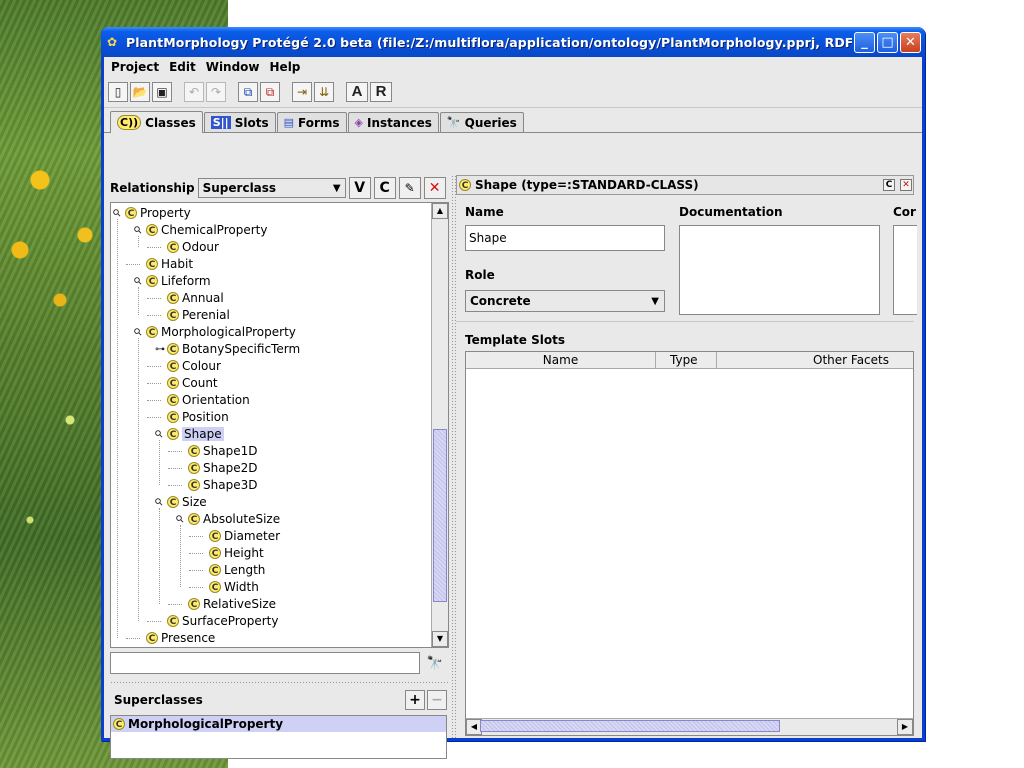 This screenshot has height=768, width=1024. What do you see at coordinates (311, 122) in the screenshot?
I see `tab-forms: ▤ Forms` at bounding box center [311, 122].